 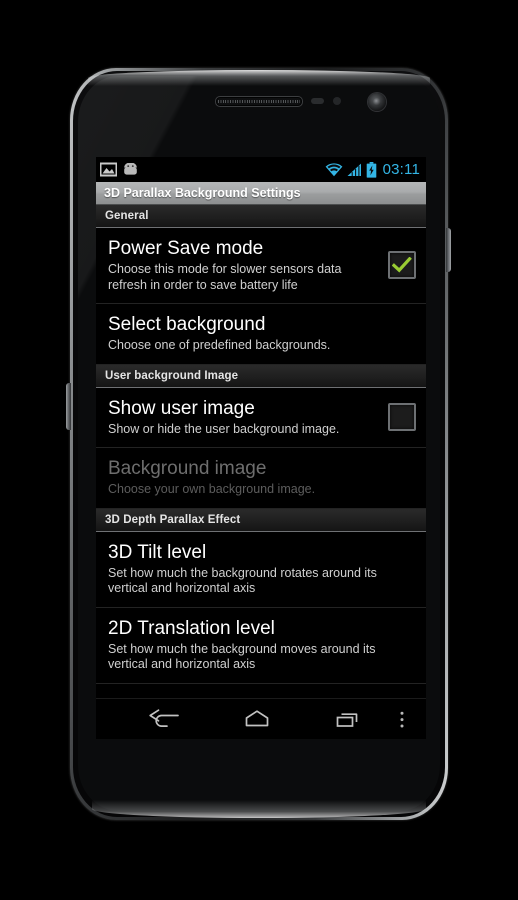 I want to click on section-header-user-background-image: User background Image, so click(x=261, y=376).